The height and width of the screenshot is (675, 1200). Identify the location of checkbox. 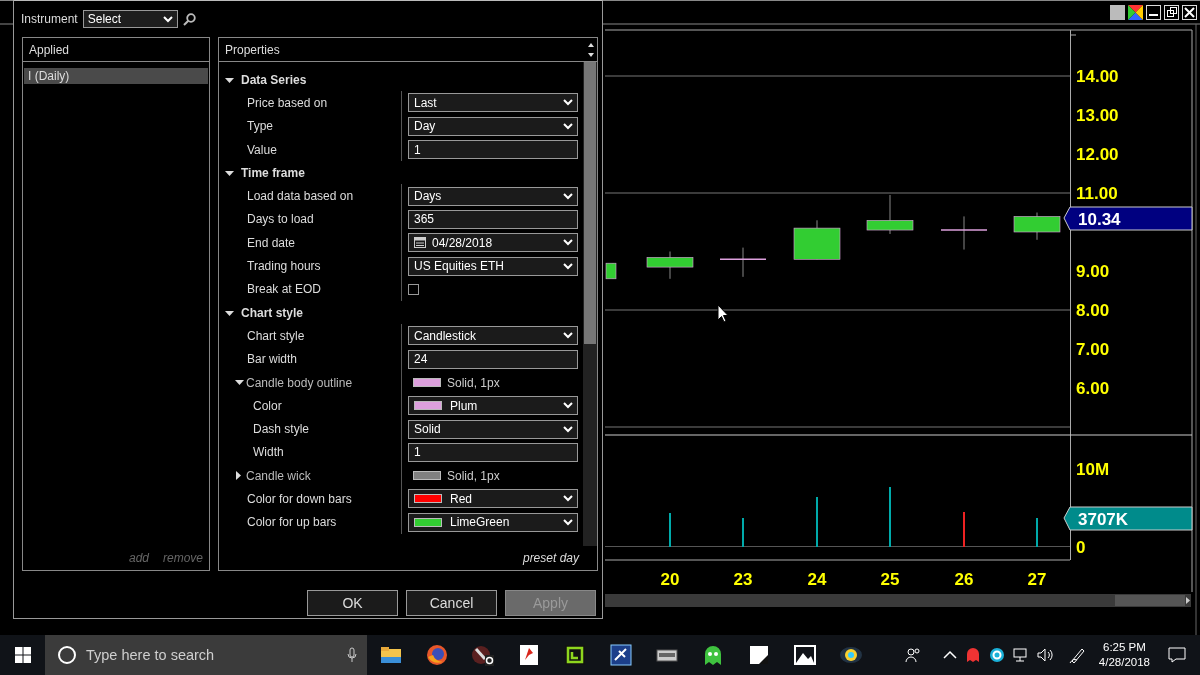
(413, 289).